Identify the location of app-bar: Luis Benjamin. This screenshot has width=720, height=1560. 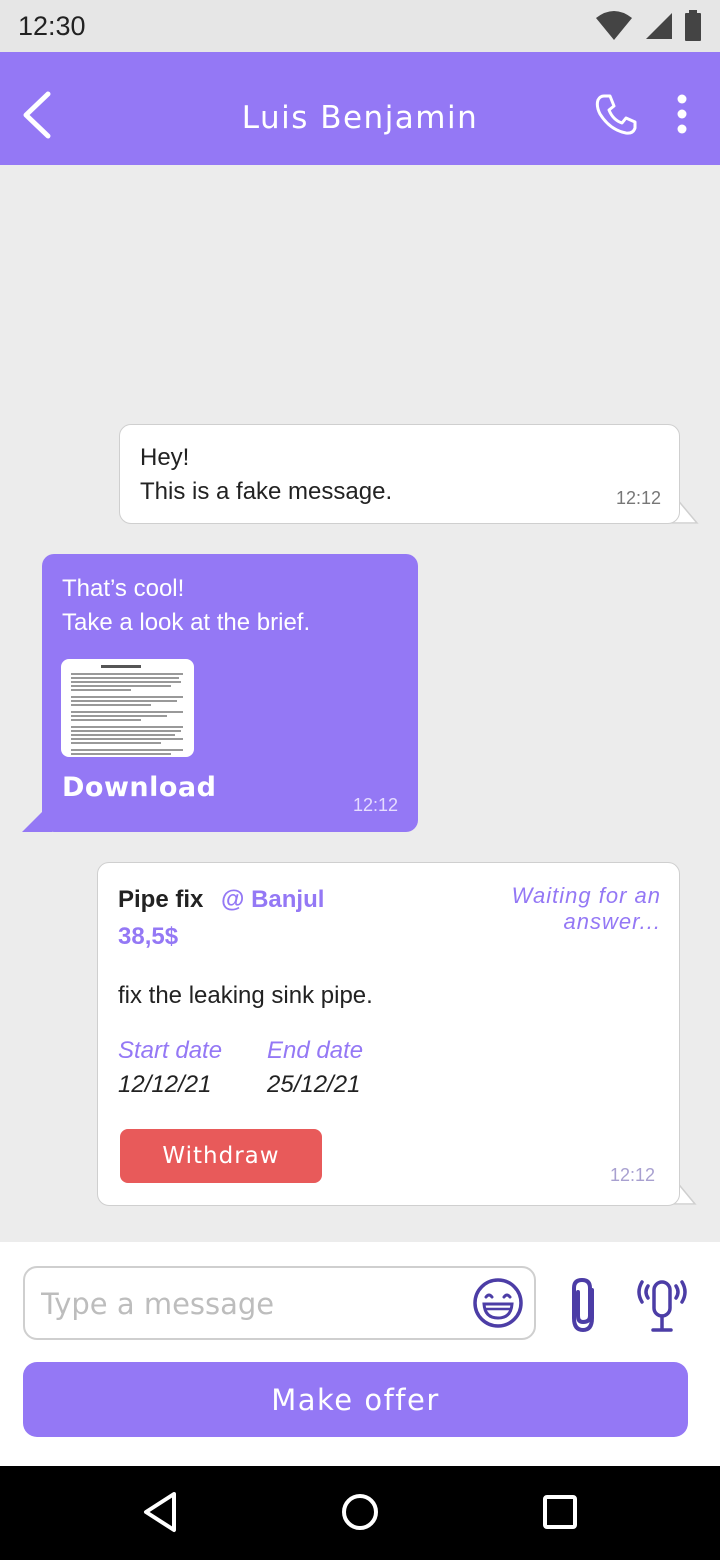
(360, 108).